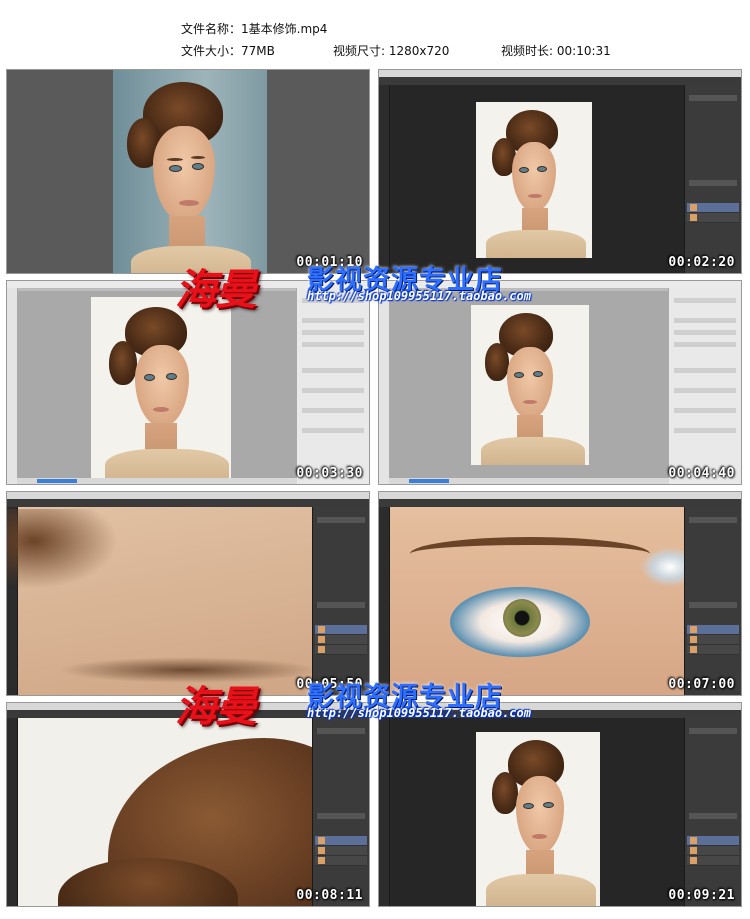 This screenshot has height=919, width=750. I want to click on thumbnail-5: 00:05:50, so click(188, 593).